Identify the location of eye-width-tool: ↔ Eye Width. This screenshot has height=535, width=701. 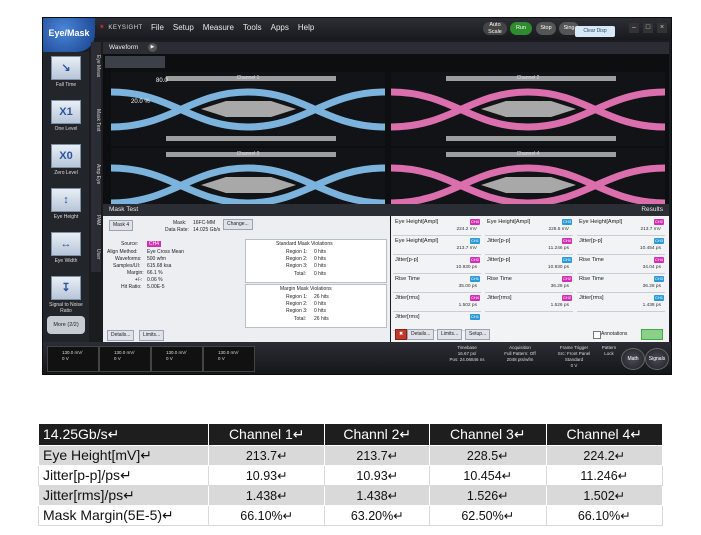
(66, 252).